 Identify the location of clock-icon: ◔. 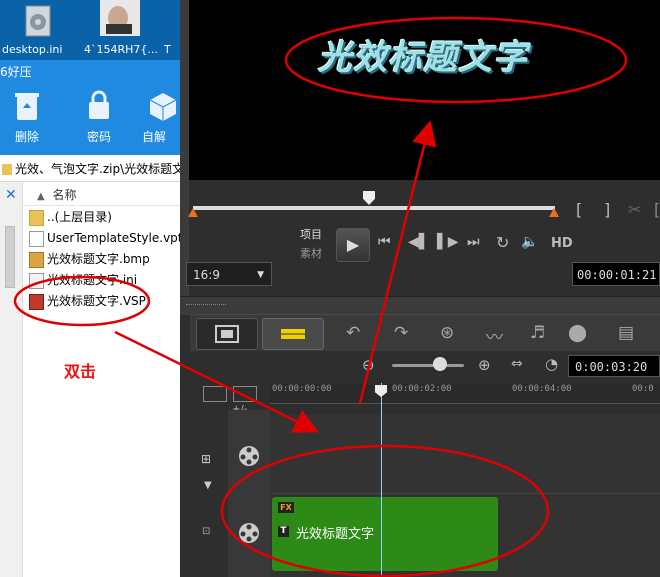
(551, 364).